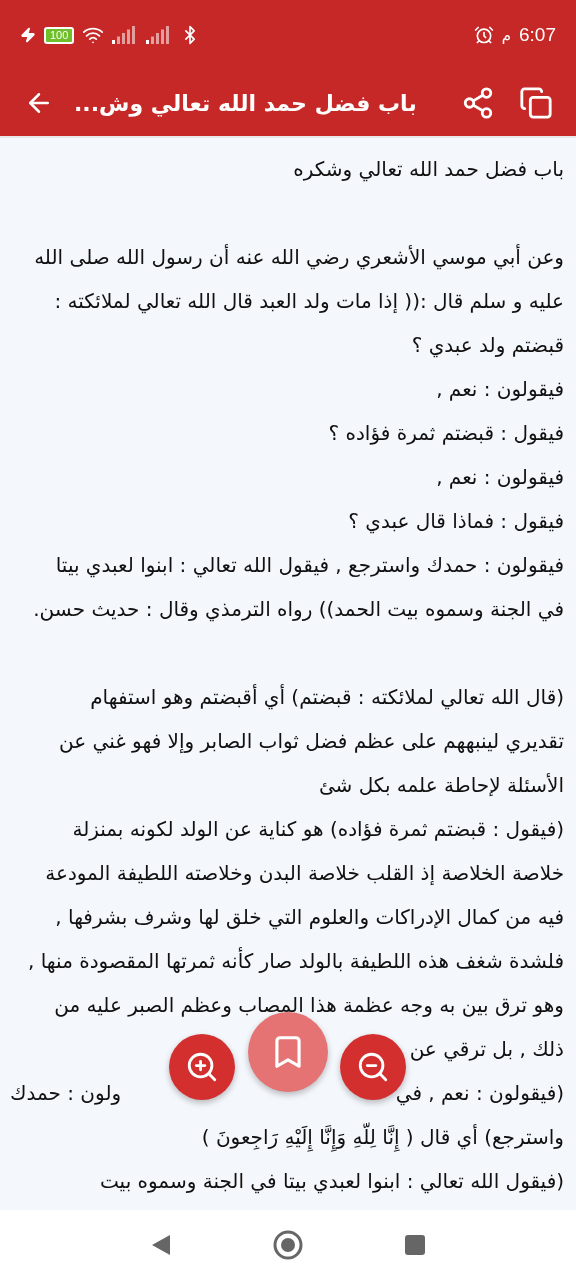 Image resolution: width=576 pixels, height=1280 pixels. What do you see at coordinates (309, 301) in the screenshot?
I see `text-line: عليه و سلم قال :(( إذا مات ولد العبد قال الله تعالي لملائكته :` at bounding box center [309, 301].